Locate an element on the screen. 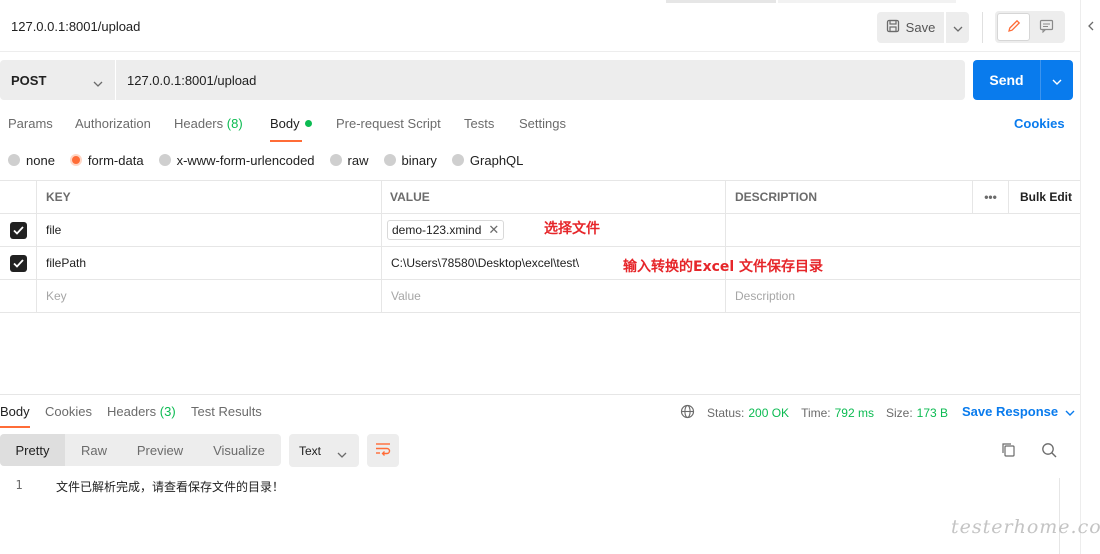 This screenshot has width=1100, height=554. tab-body: Body is located at coordinates (291, 129).